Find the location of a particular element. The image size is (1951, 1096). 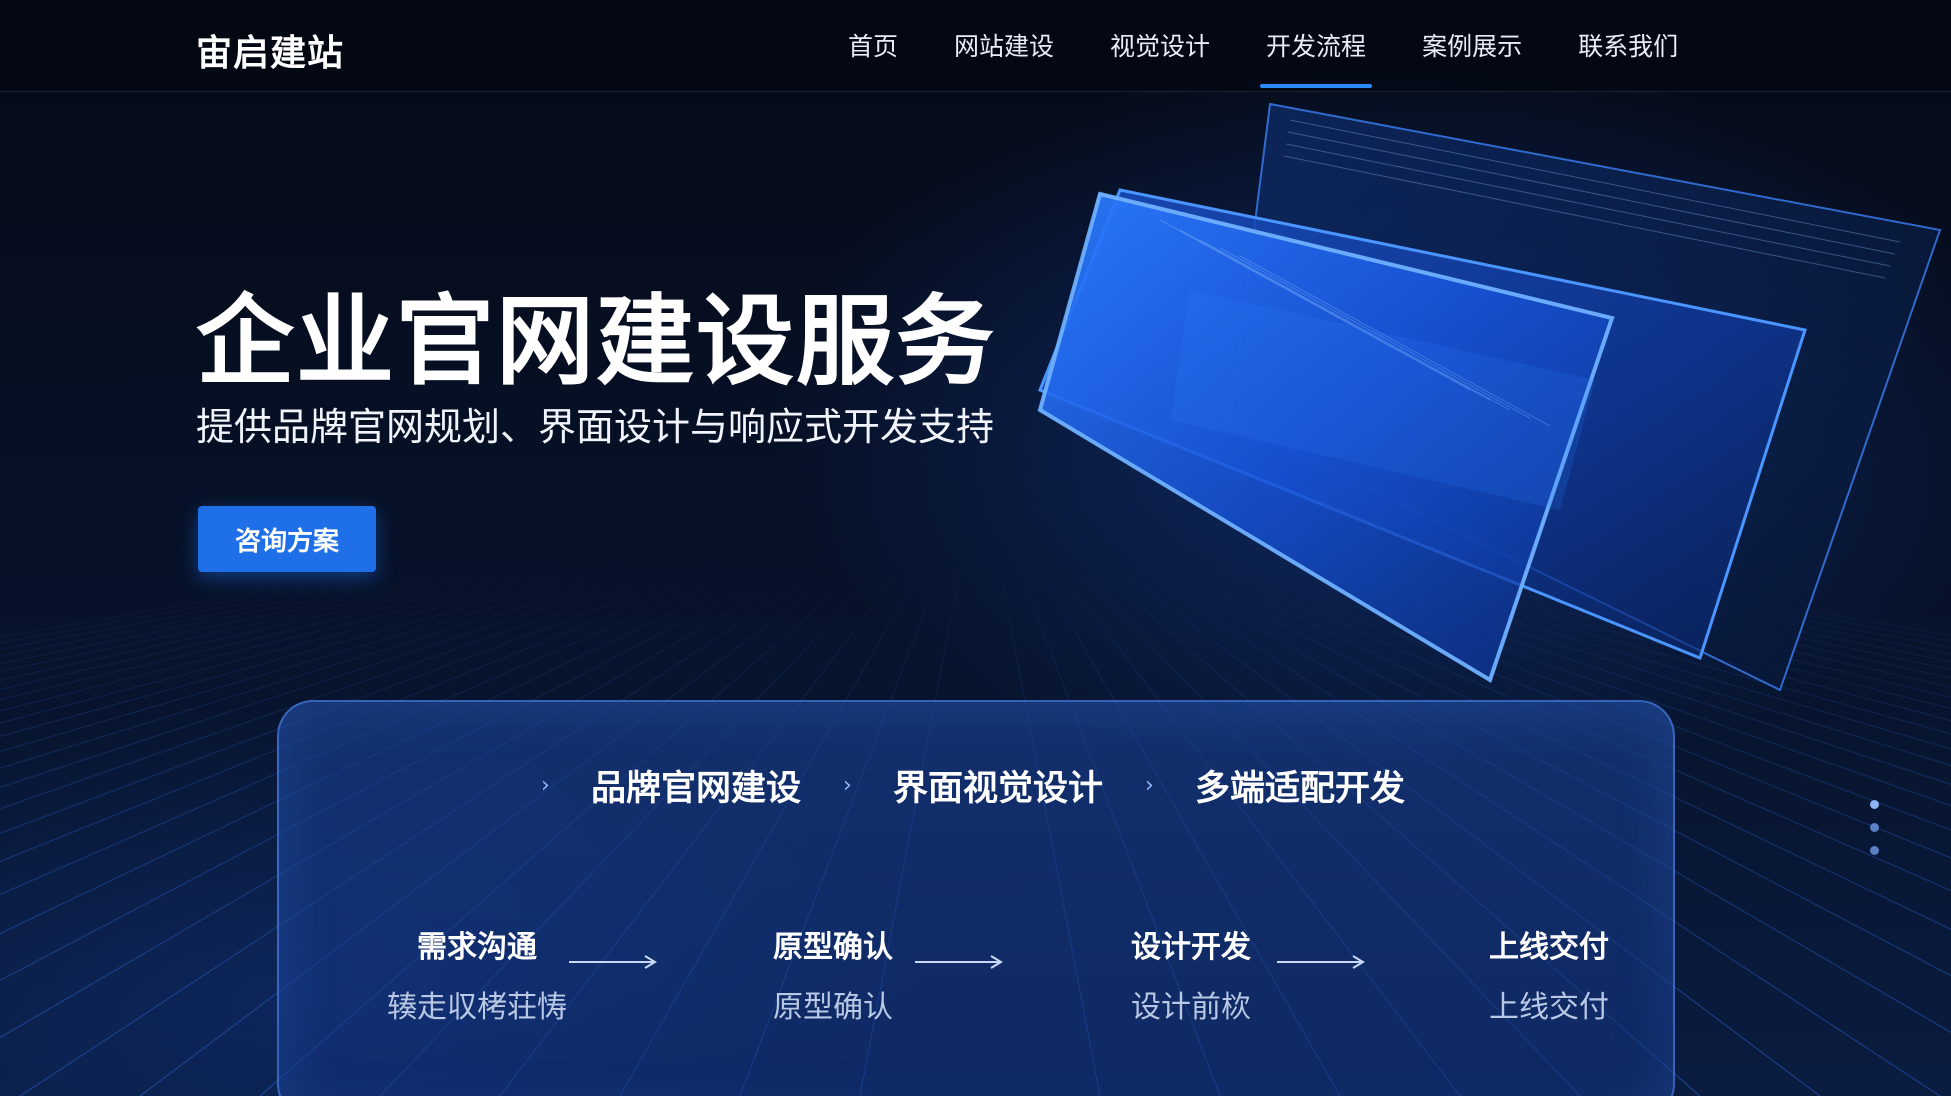

process-step: 上线交付 上线交付 is located at coordinates (1549, 974).